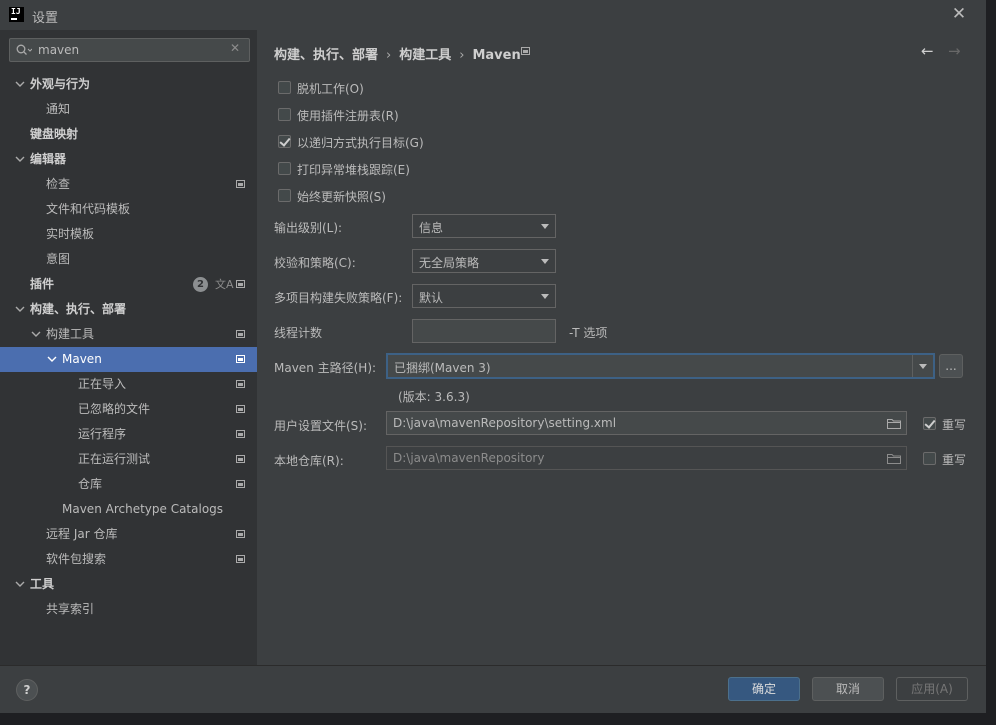 Image resolution: width=996 pixels, height=725 pixels. What do you see at coordinates (330, 89) in the screenshot?
I see `offline-label: 脱机工作(O)` at bounding box center [330, 89].